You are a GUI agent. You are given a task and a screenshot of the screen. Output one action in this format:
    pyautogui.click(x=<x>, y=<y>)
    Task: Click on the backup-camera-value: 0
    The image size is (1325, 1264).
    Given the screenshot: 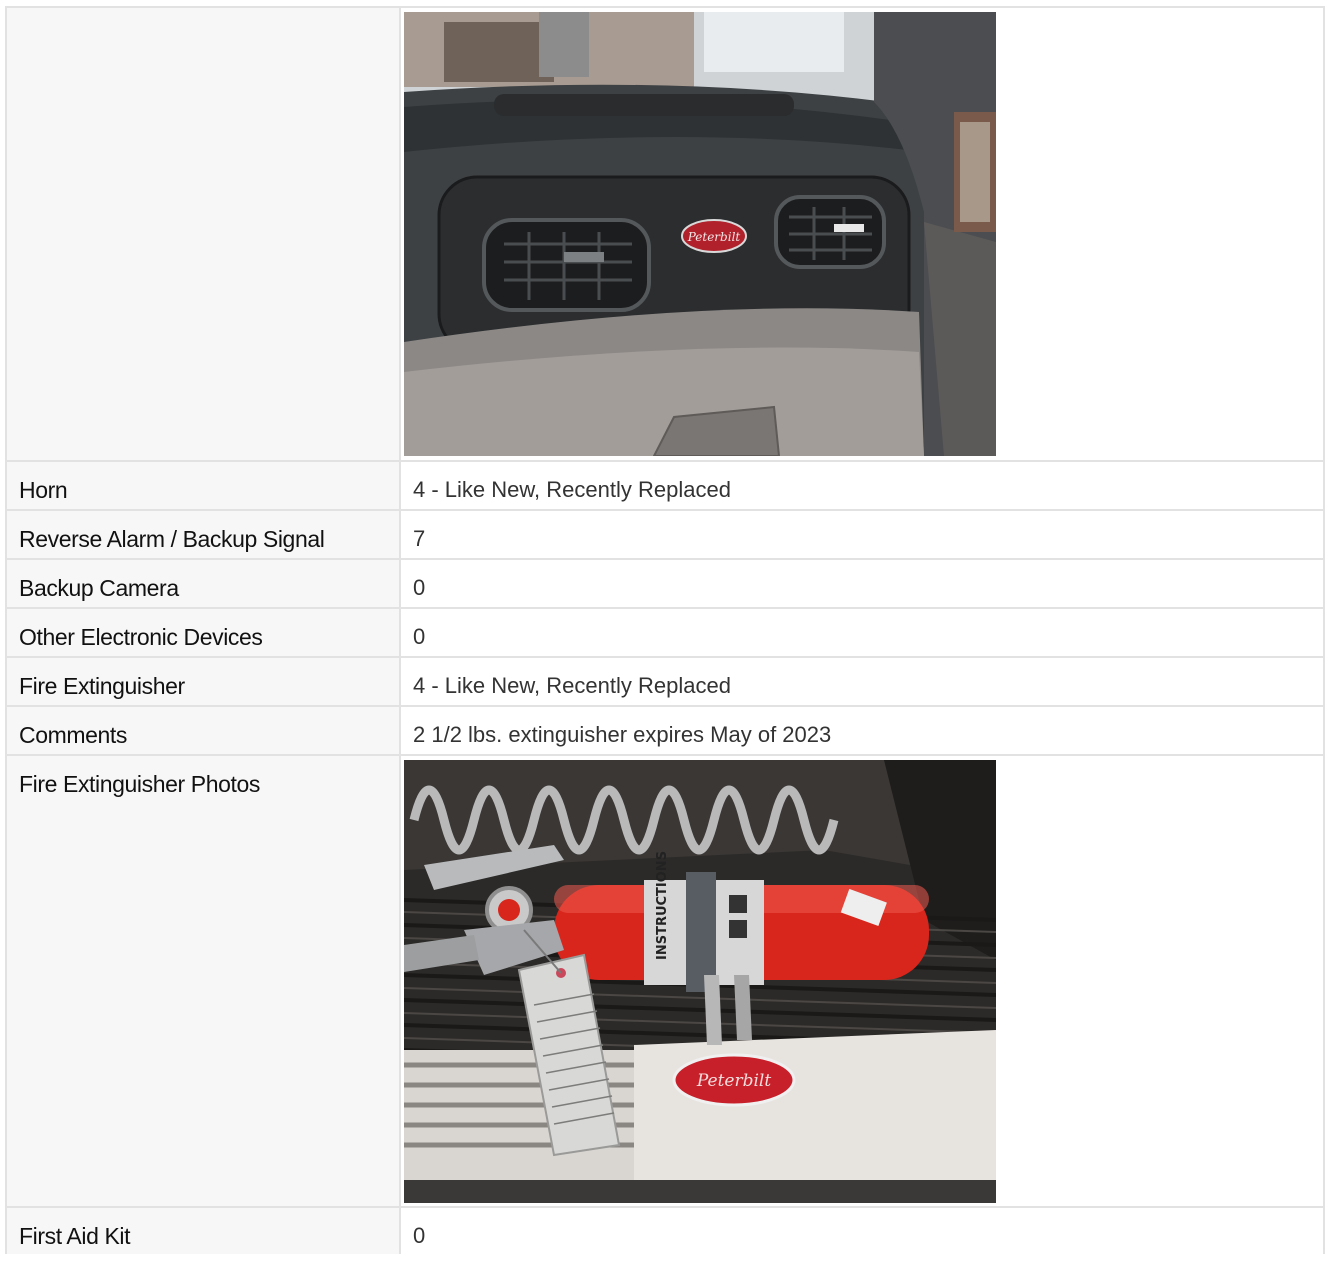 What is the action you would take?
    pyautogui.click(x=419, y=587)
    